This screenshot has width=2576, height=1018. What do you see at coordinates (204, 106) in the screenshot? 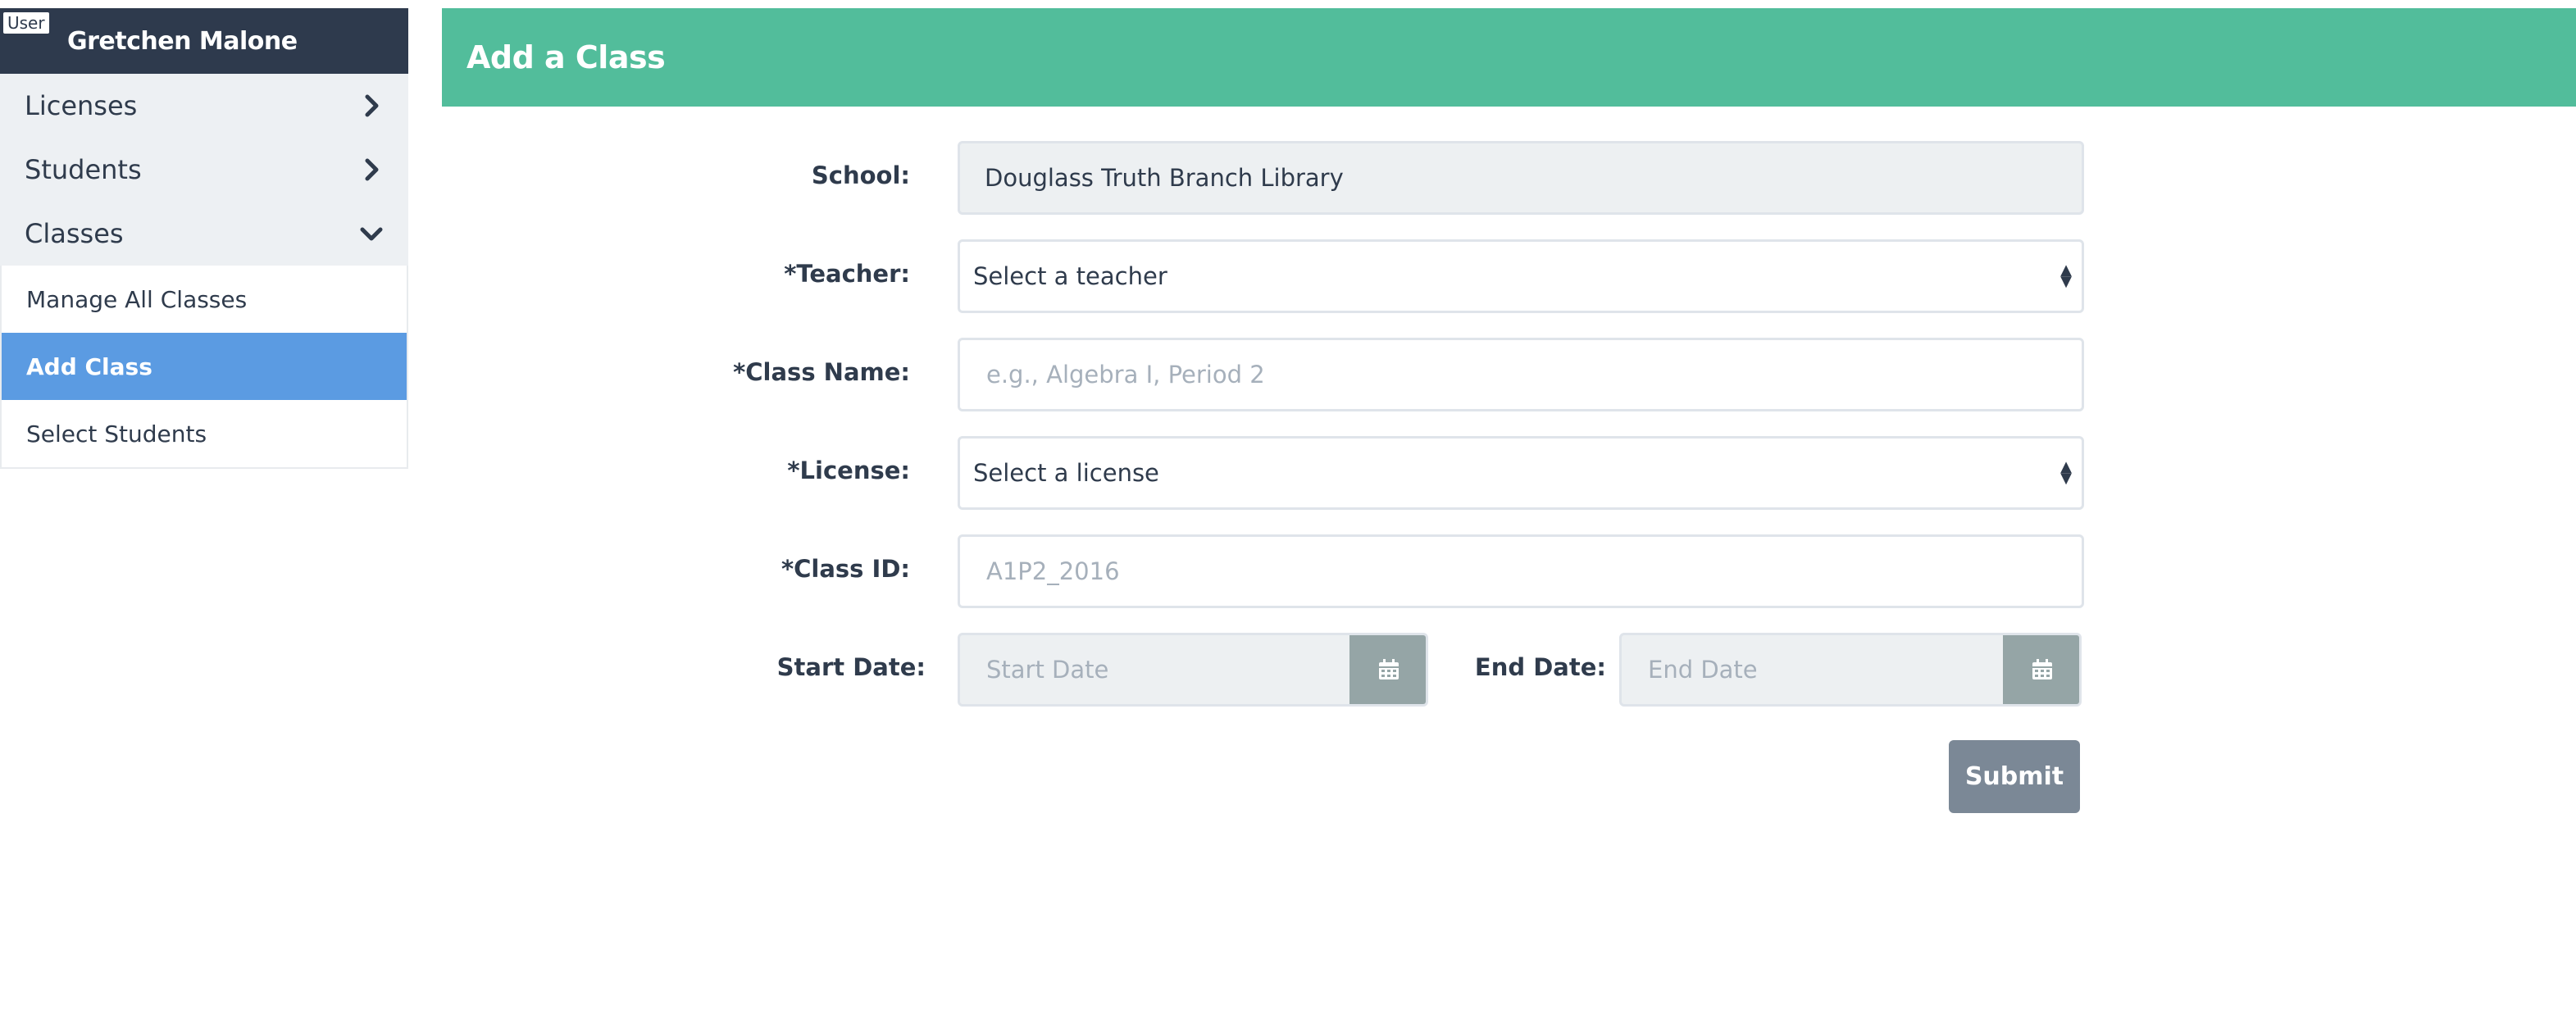
I see `sidebar-item-licenses: Licenses` at bounding box center [204, 106].